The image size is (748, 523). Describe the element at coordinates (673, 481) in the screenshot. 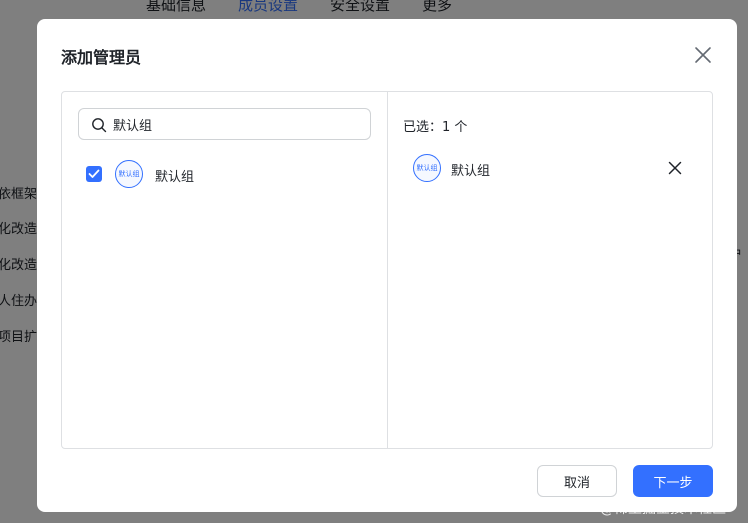

I see `next-step-button: 下一步` at that location.